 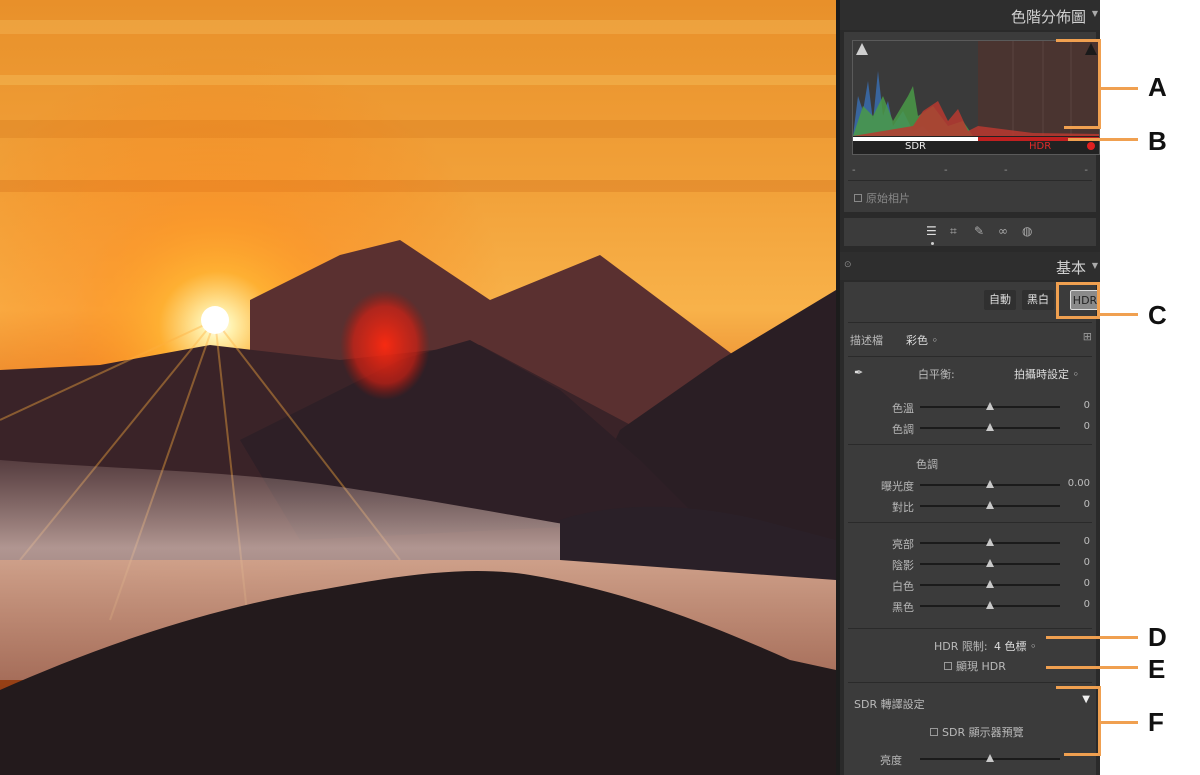 What do you see at coordinates (1003, 231) in the screenshot?
I see `red-eye-icon: ∞` at bounding box center [1003, 231].